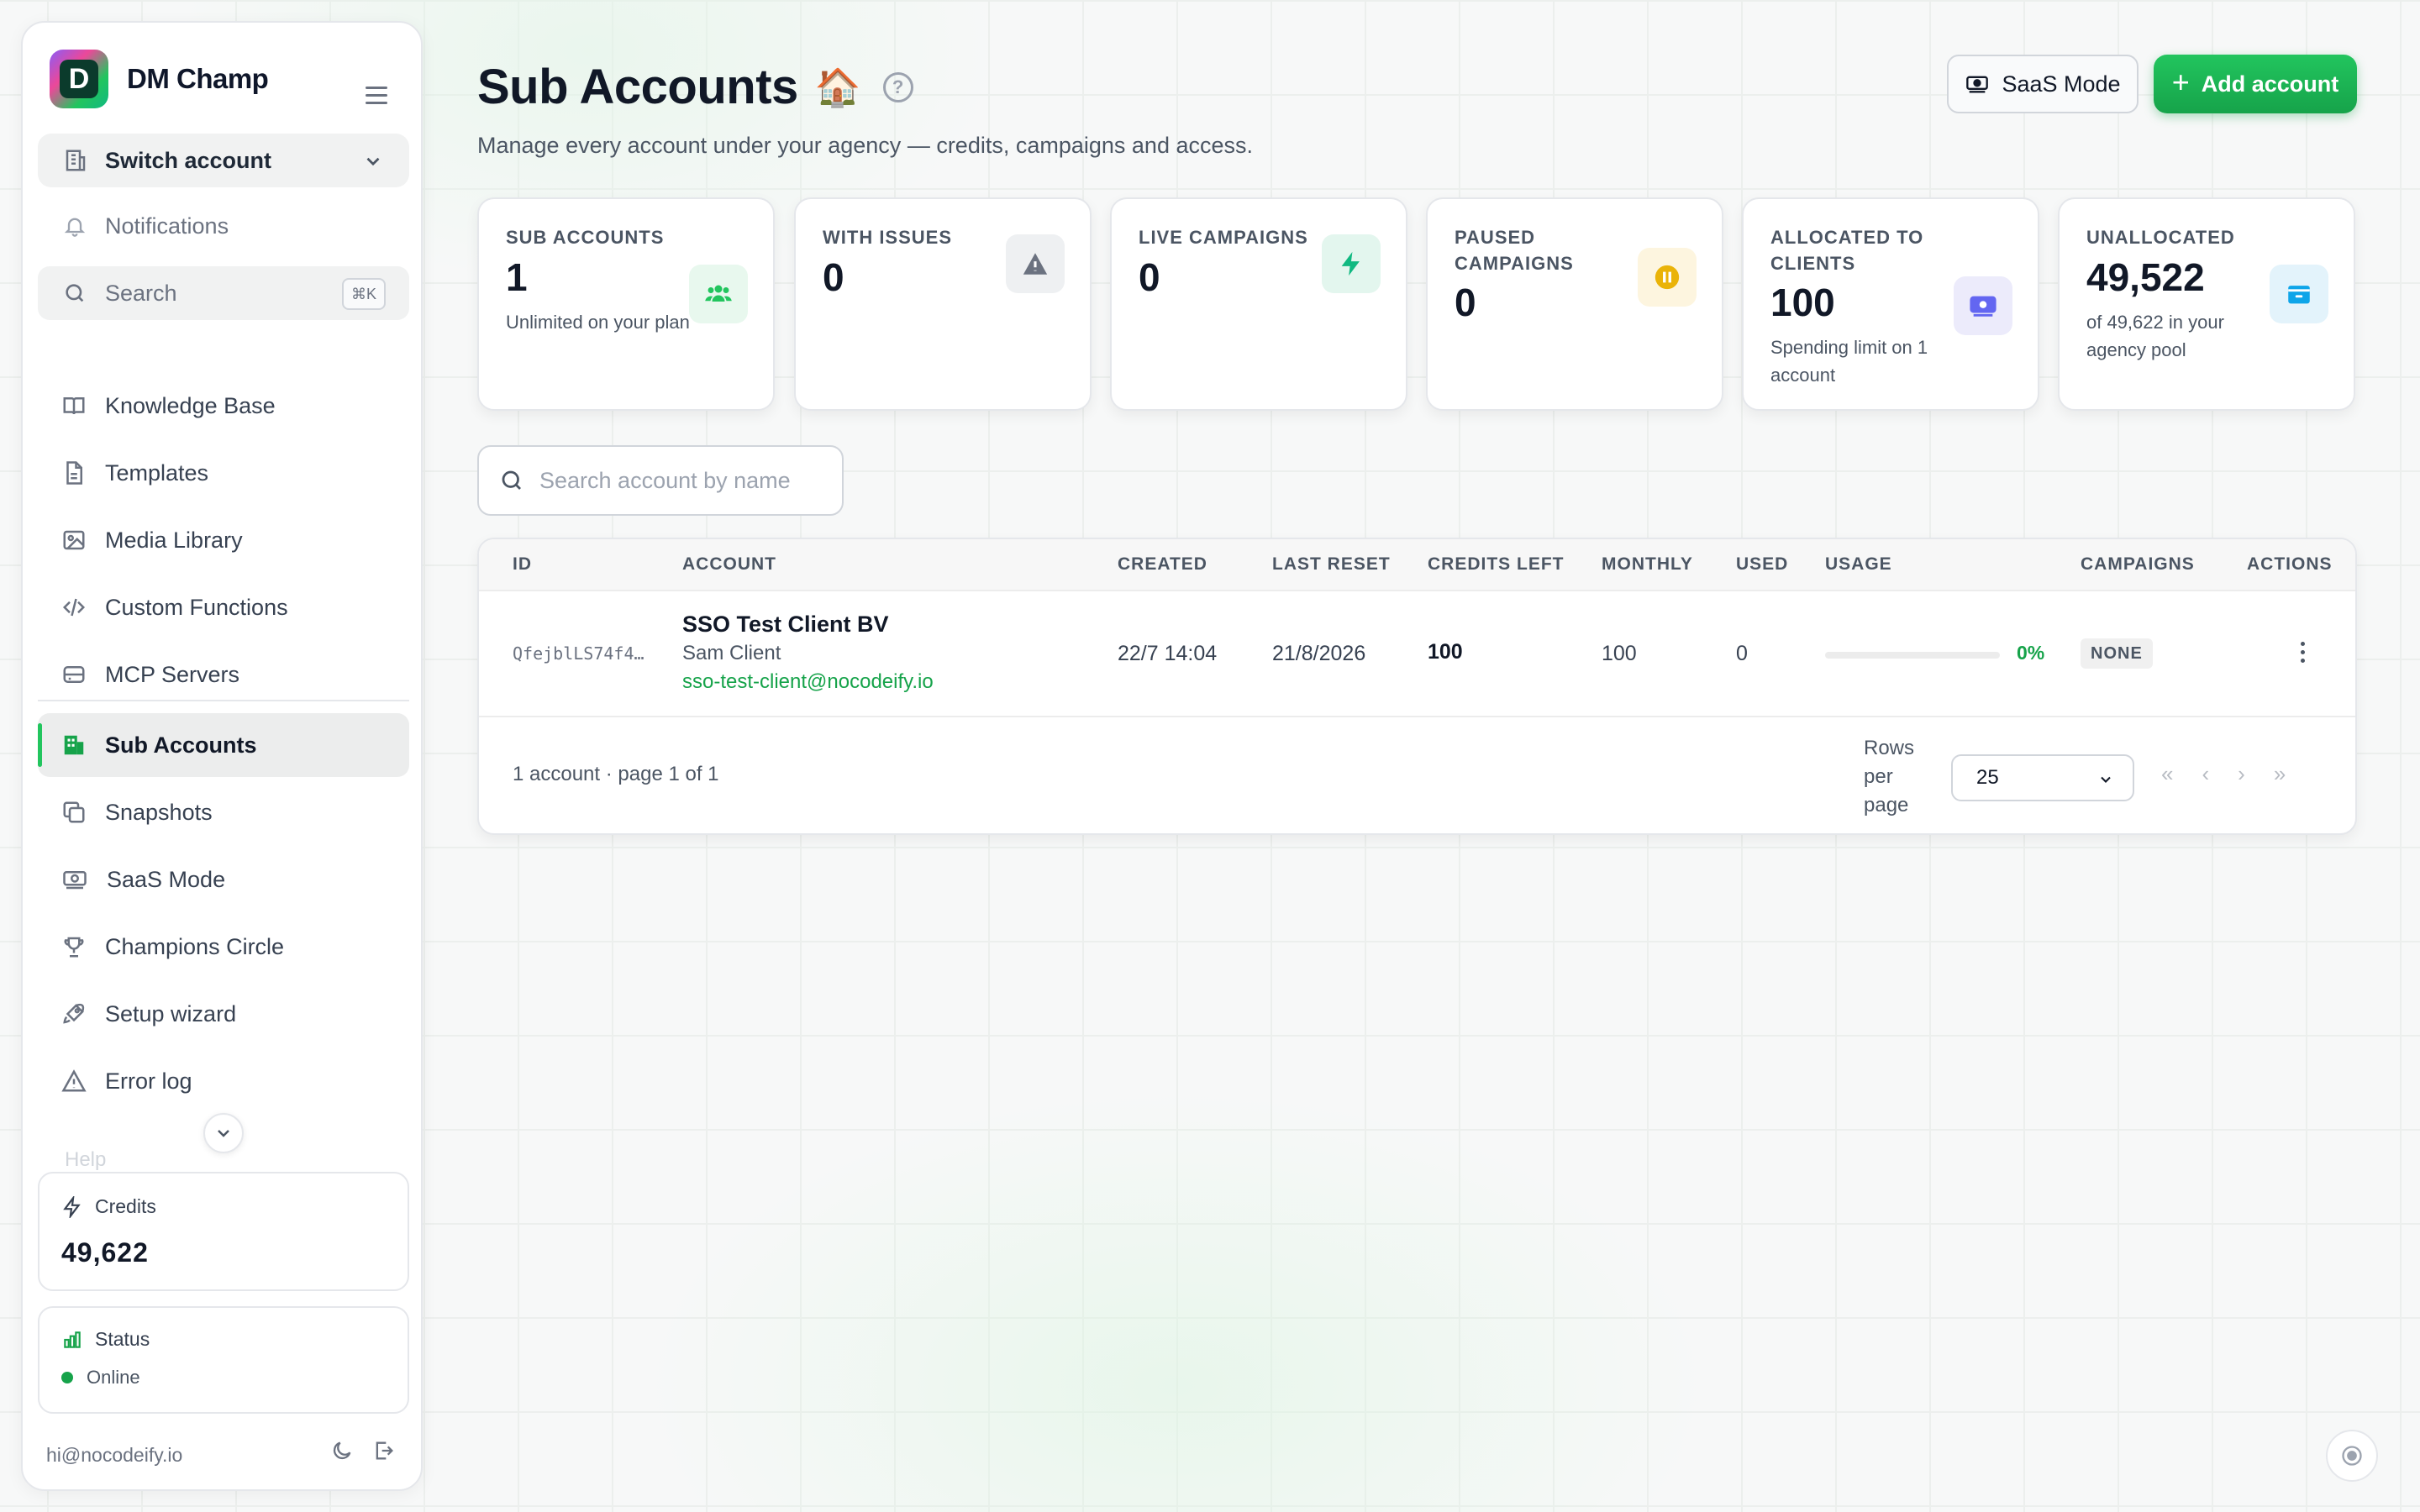 Image resolution: width=2420 pixels, height=1512 pixels. Describe the element at coordinates (74, 1080) in the screenshot. I see `warning-icon` at that location.